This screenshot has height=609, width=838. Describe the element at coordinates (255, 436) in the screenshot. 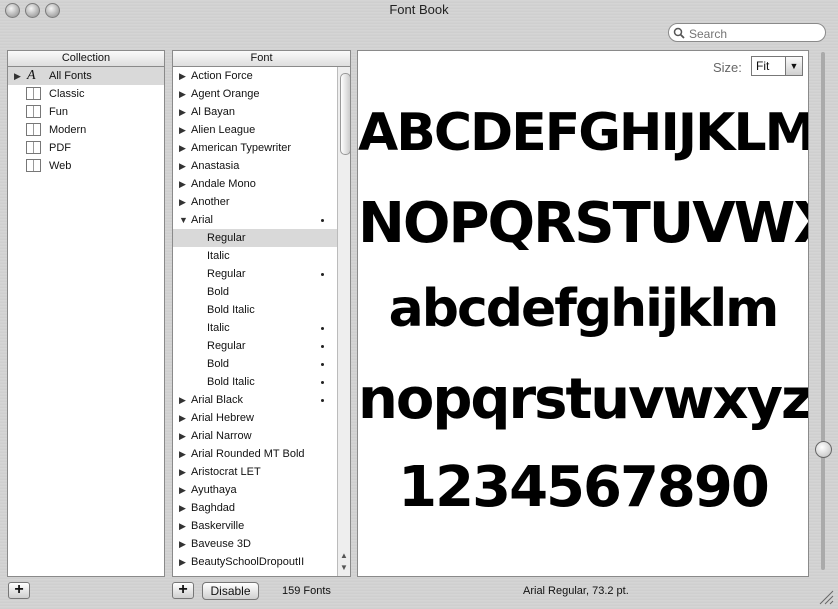

I see `font-family-item: ▶ Arial Narrow` at that location.